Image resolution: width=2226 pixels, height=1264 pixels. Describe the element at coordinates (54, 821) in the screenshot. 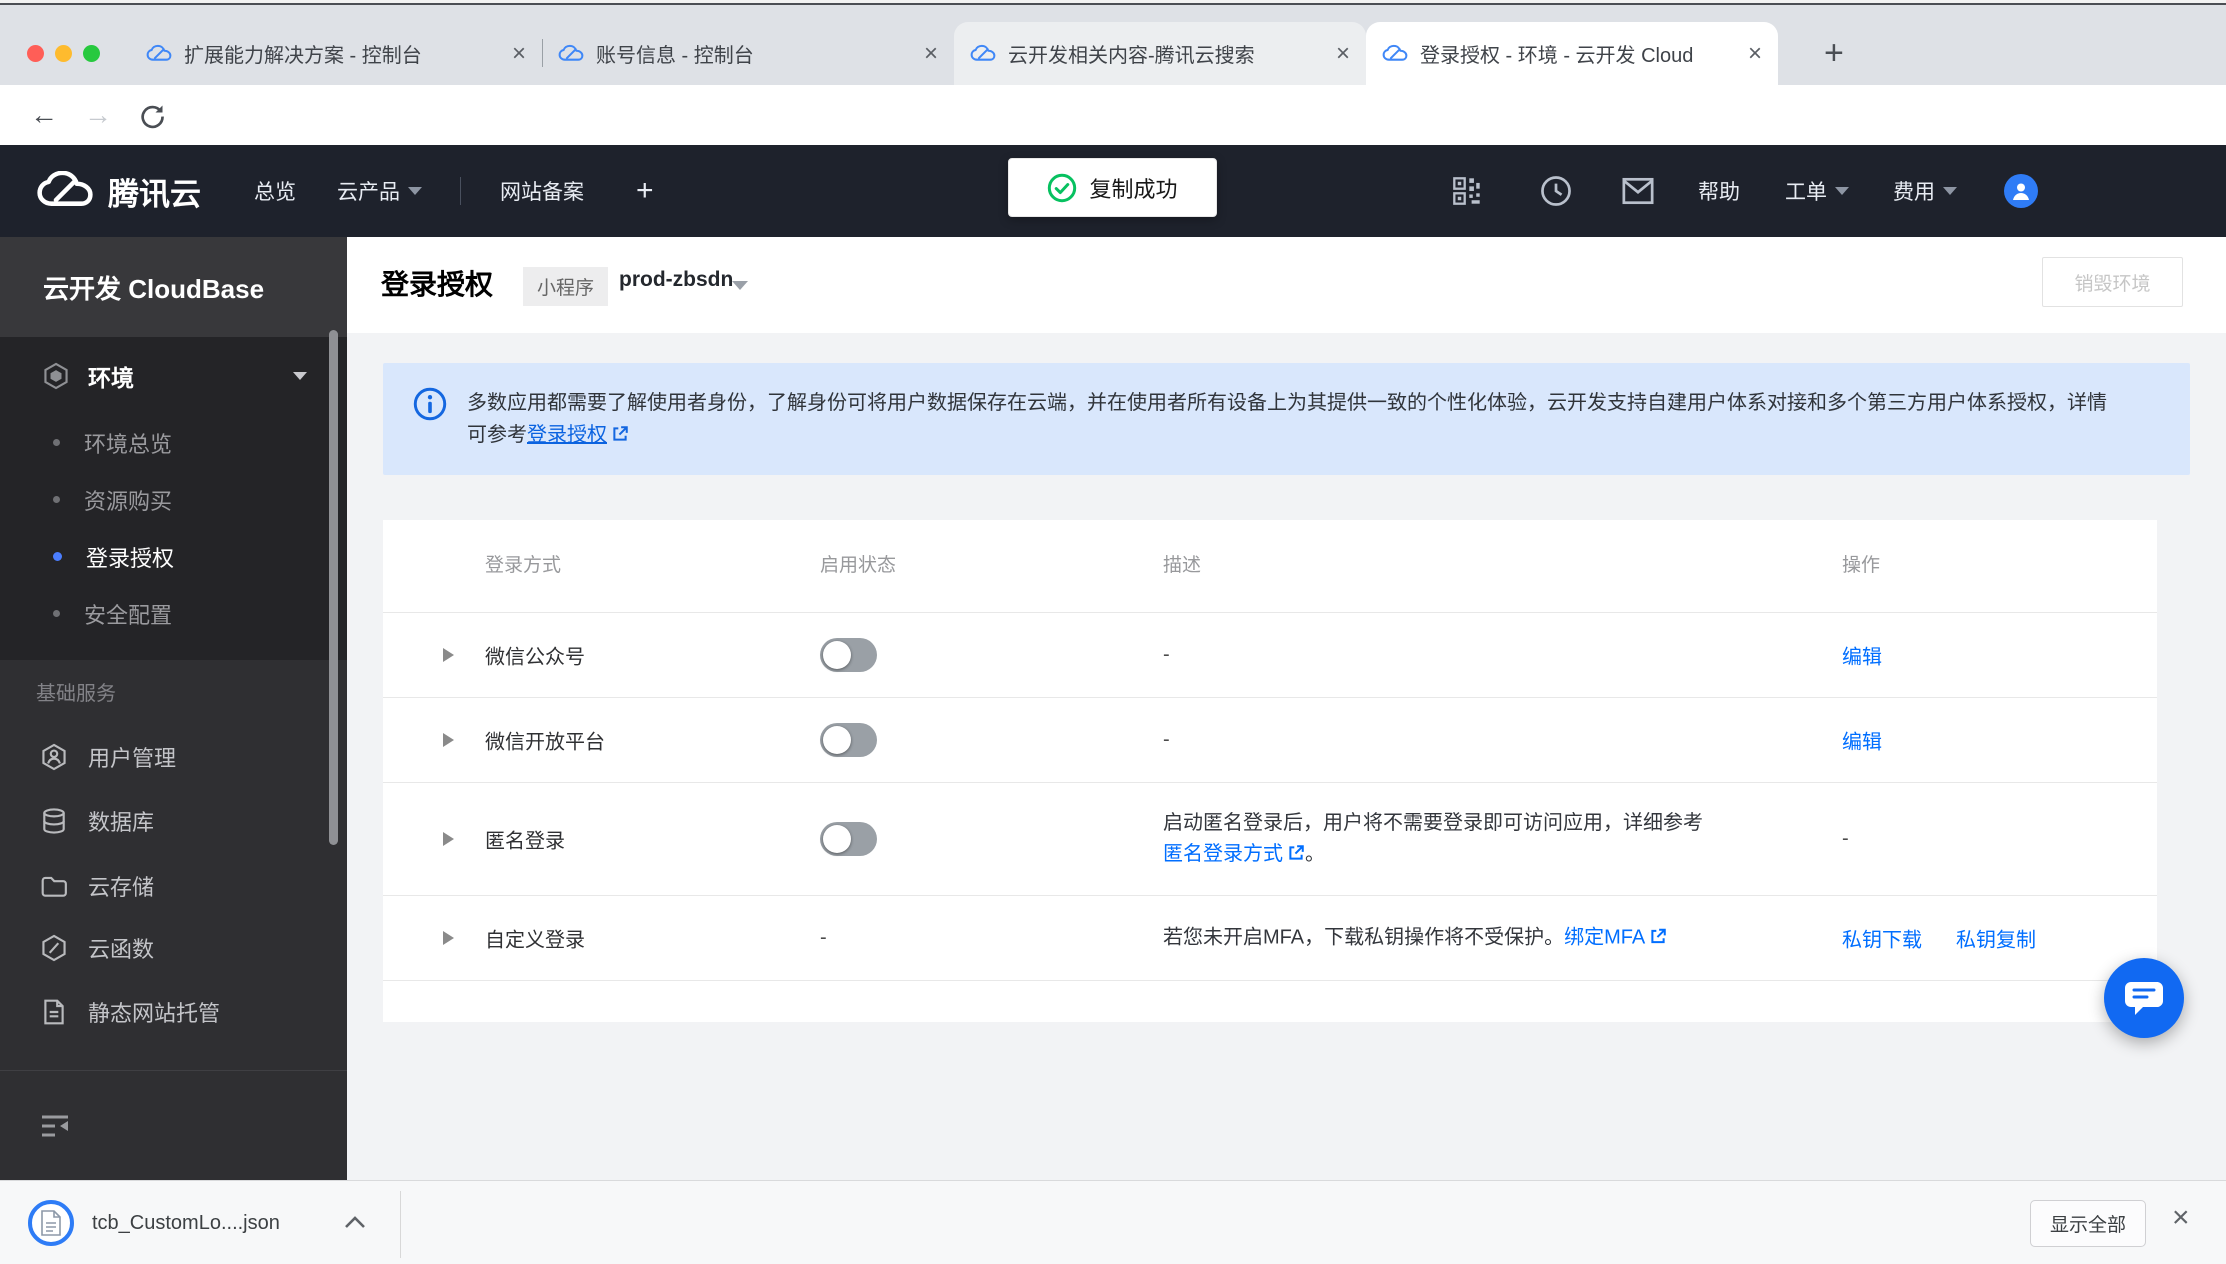

I see `database-icon` at that location.